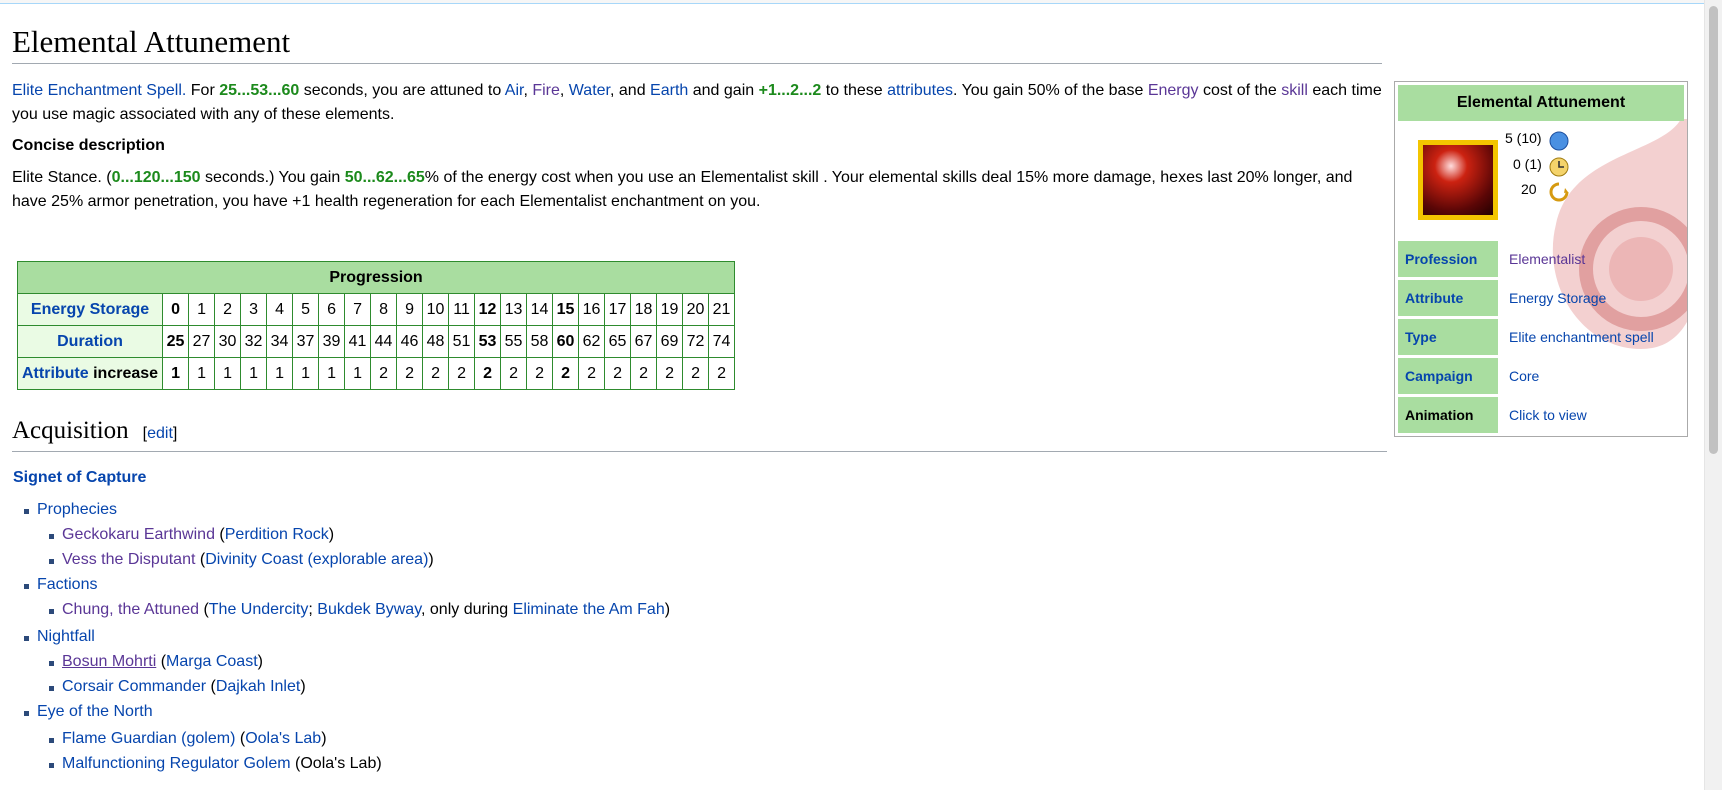 The width and height of the screenshot is (1722, 790). Describe the element at coordinates (341, 510) in the screenshot. I see `list-item: Prophecies` at that location.